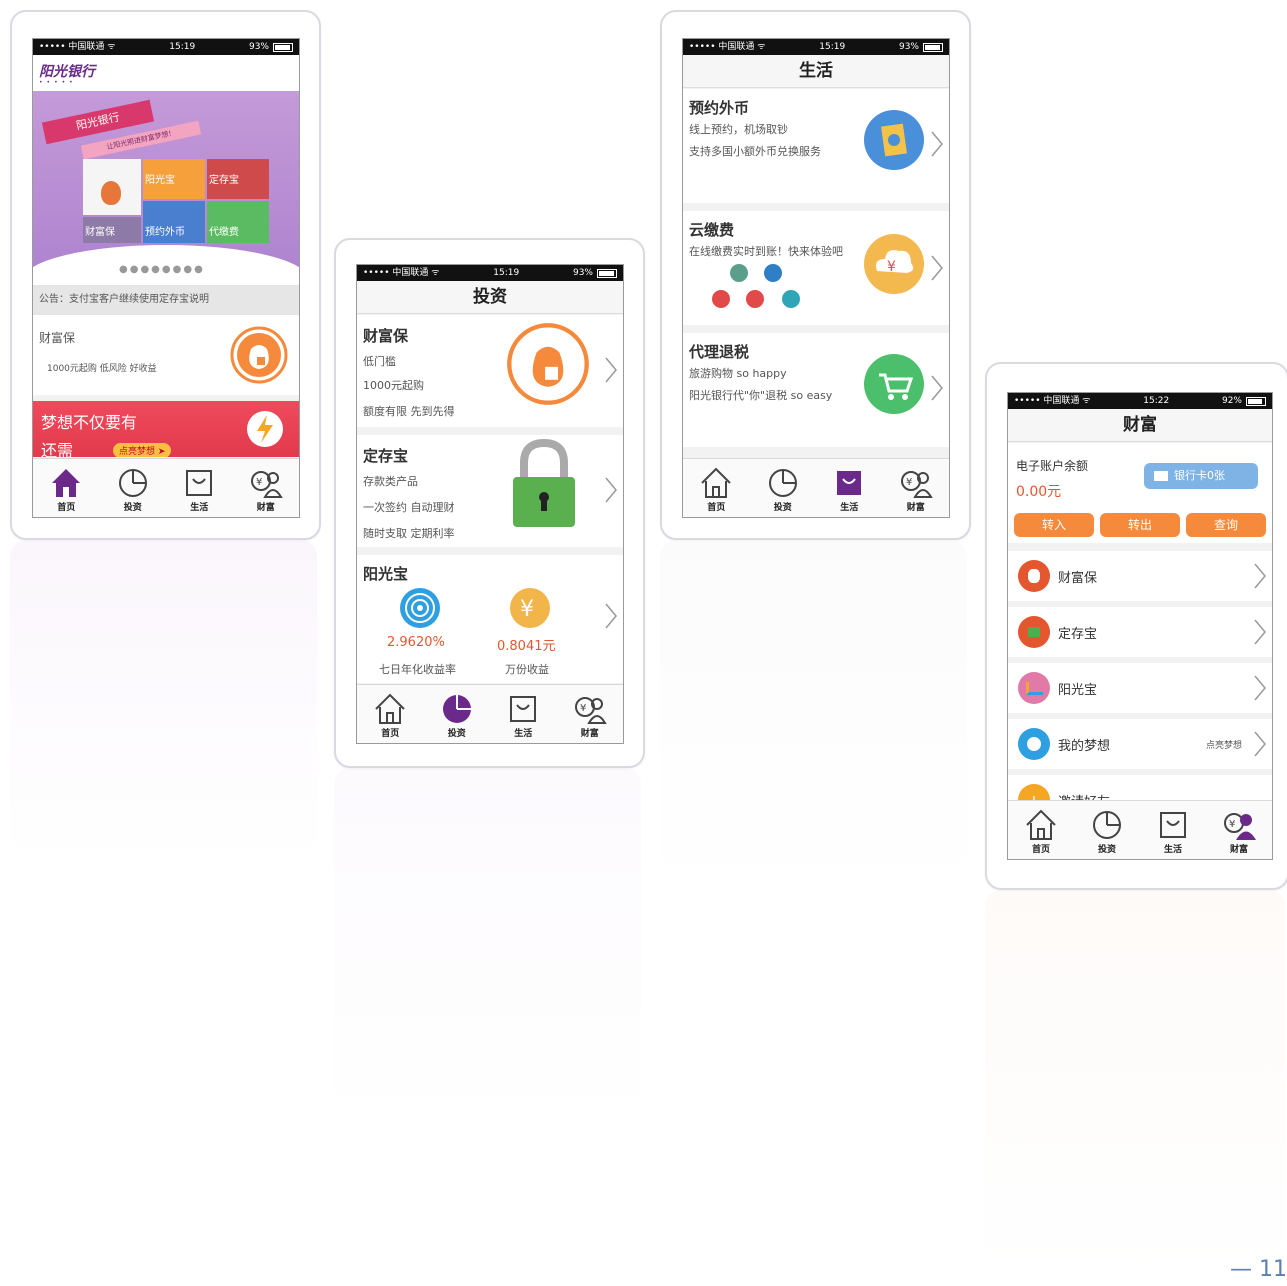  Describe the element at coordinates (57, 449) in the screenshot. I see `dream-text-2: 还需` at that location.